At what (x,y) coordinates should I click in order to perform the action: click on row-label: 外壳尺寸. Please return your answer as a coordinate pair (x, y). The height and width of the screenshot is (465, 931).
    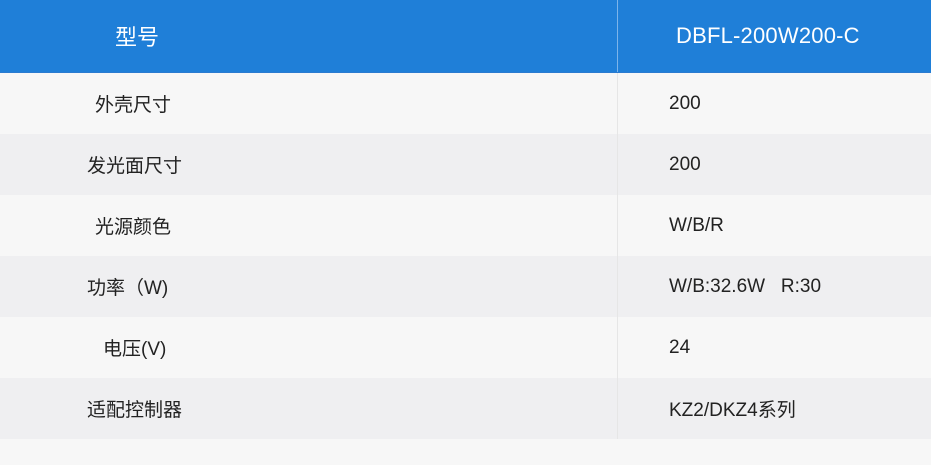
    Looking at the image, I should click on (309, 103).